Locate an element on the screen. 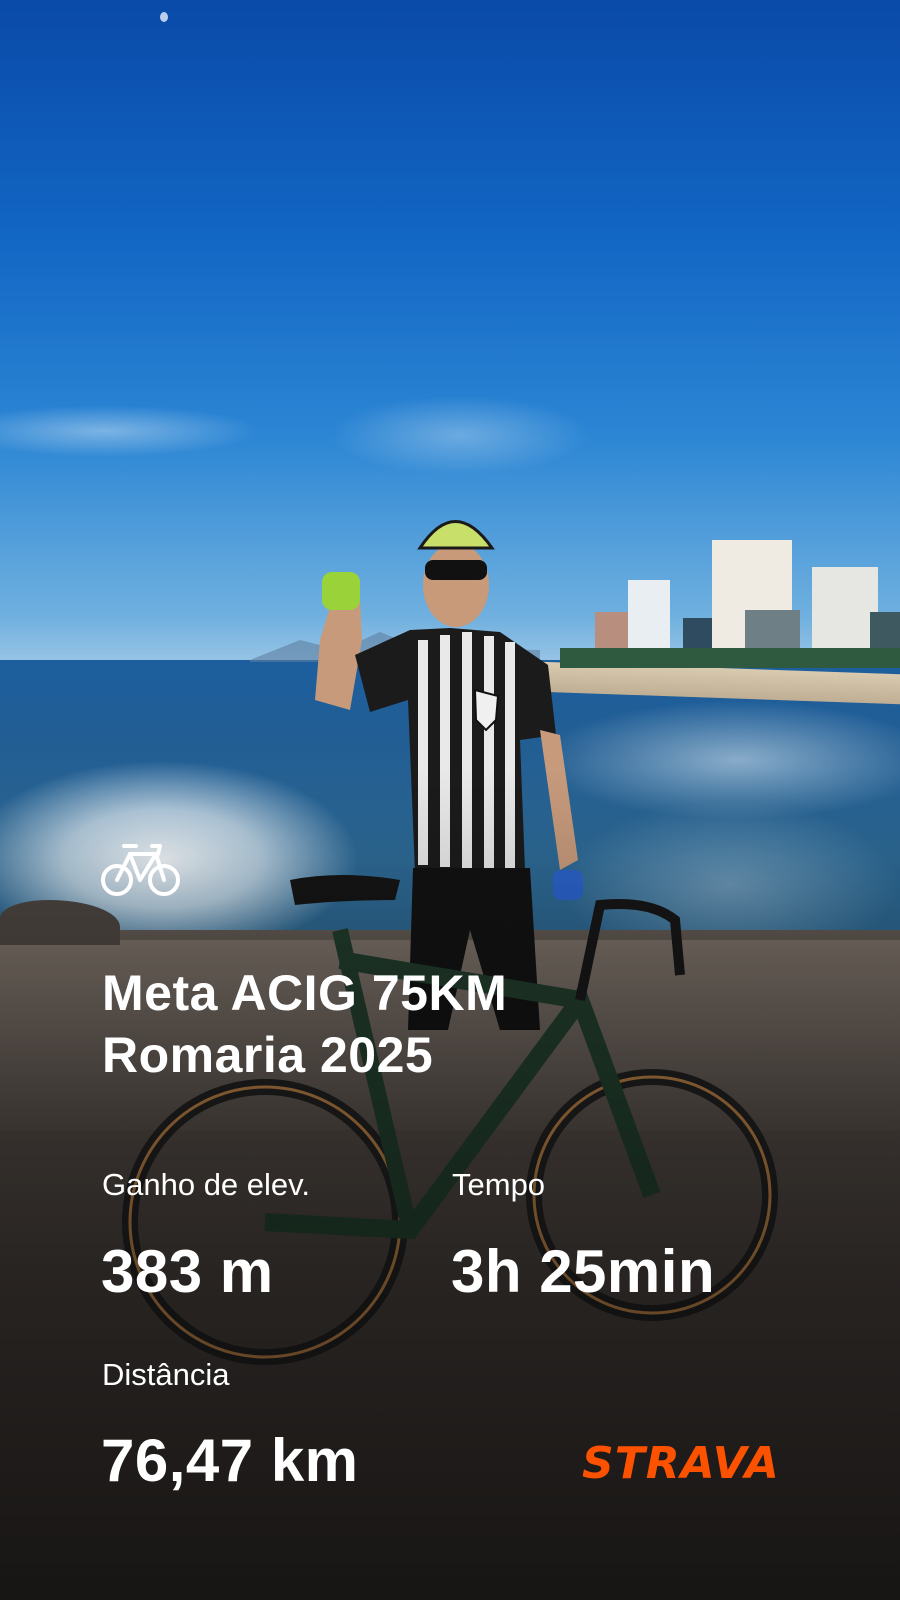 The width and height of the screenshot is (900, 1600). elevation-gain-value: 383 m is located at coordinates (187, 1271).